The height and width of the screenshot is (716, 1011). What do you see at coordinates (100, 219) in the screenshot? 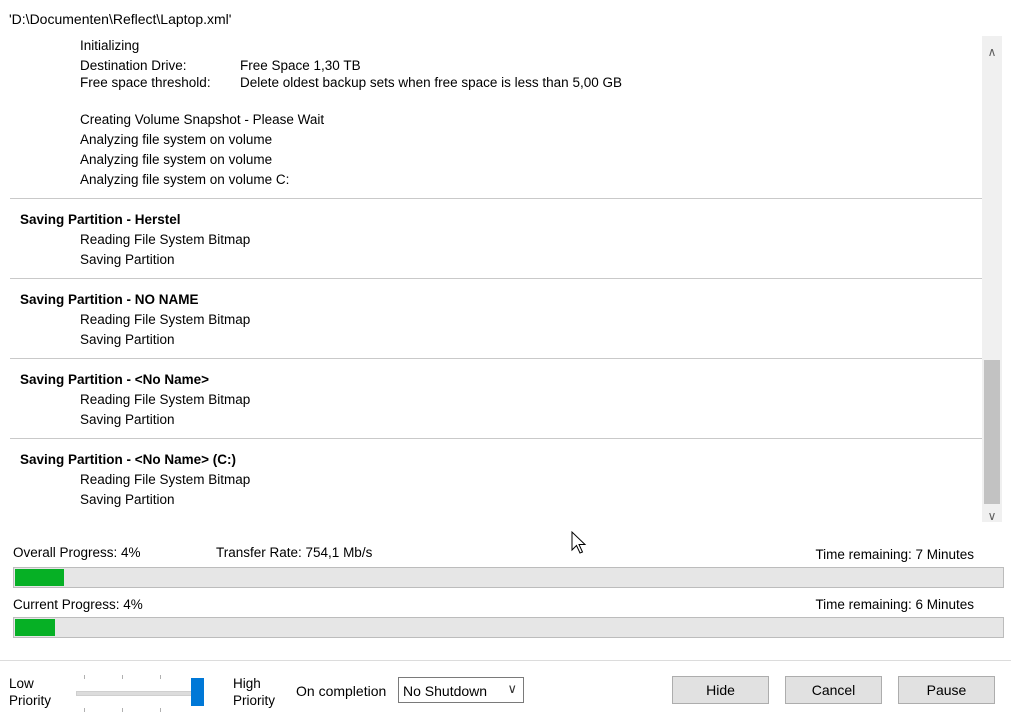
I see `section-title: Saving Partition - Herstel` at bounding box center [100, 219].